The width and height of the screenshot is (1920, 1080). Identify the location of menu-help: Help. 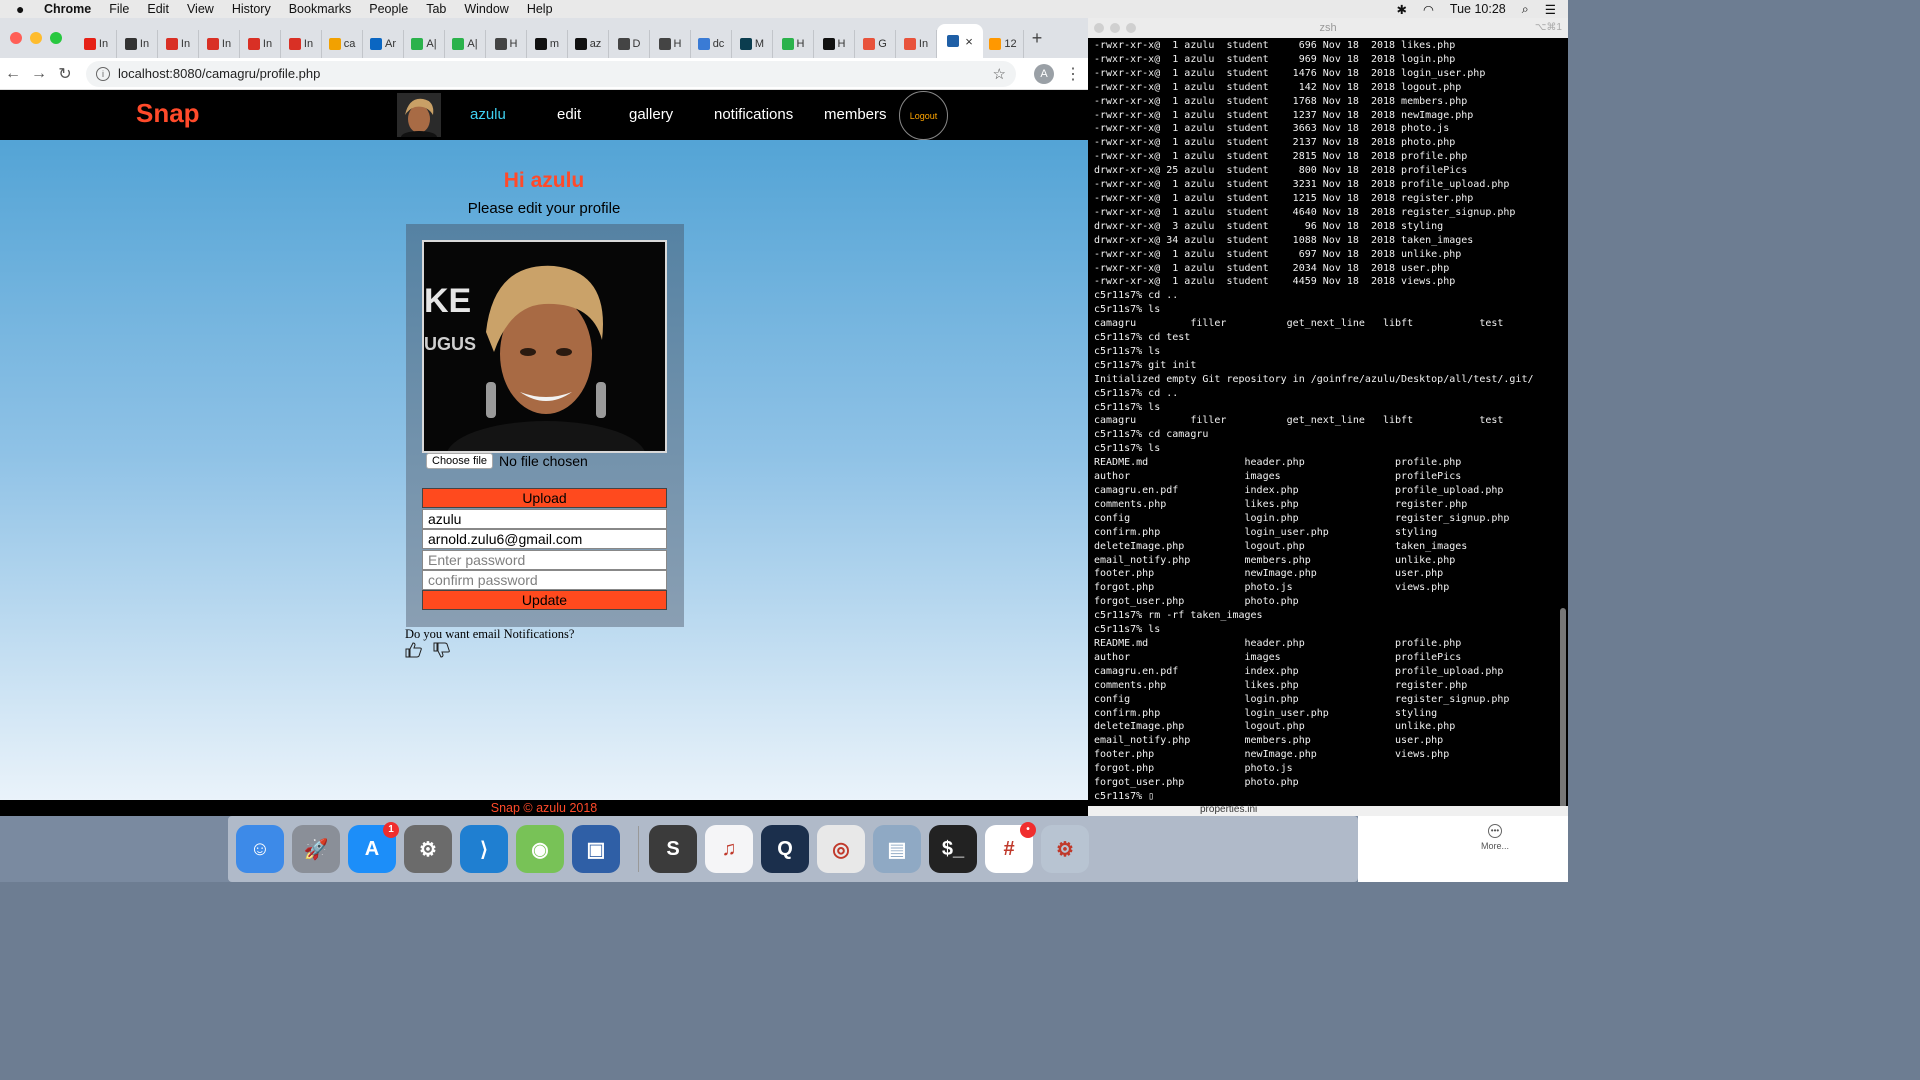
(540, 9).